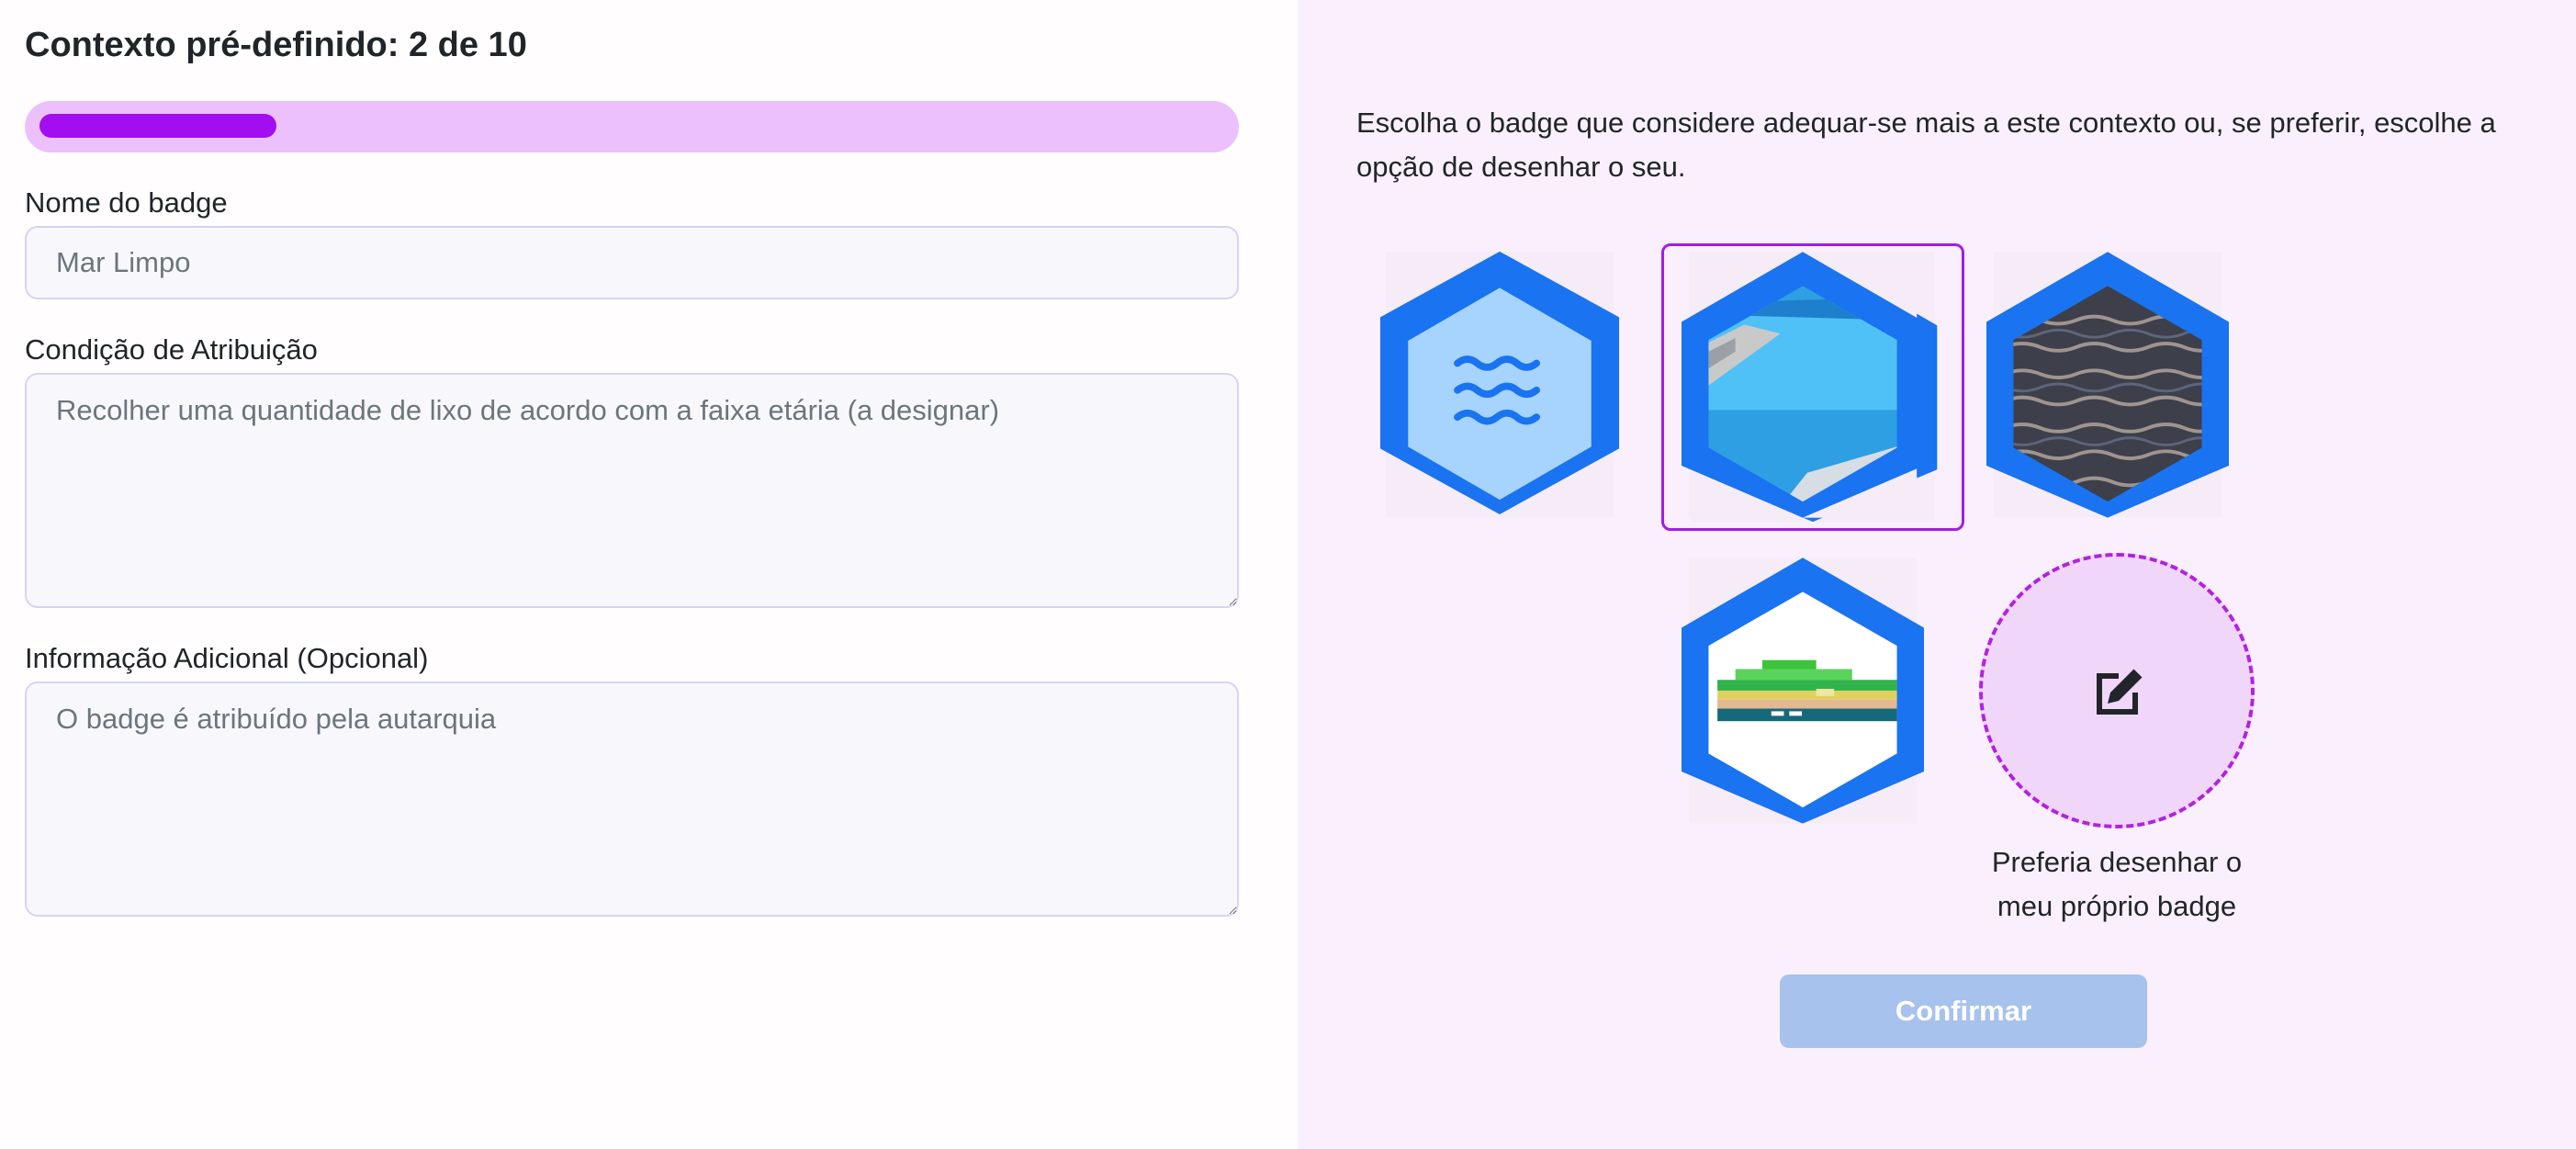  I want to click on edit-pencil-icon, so click(2120, 692).